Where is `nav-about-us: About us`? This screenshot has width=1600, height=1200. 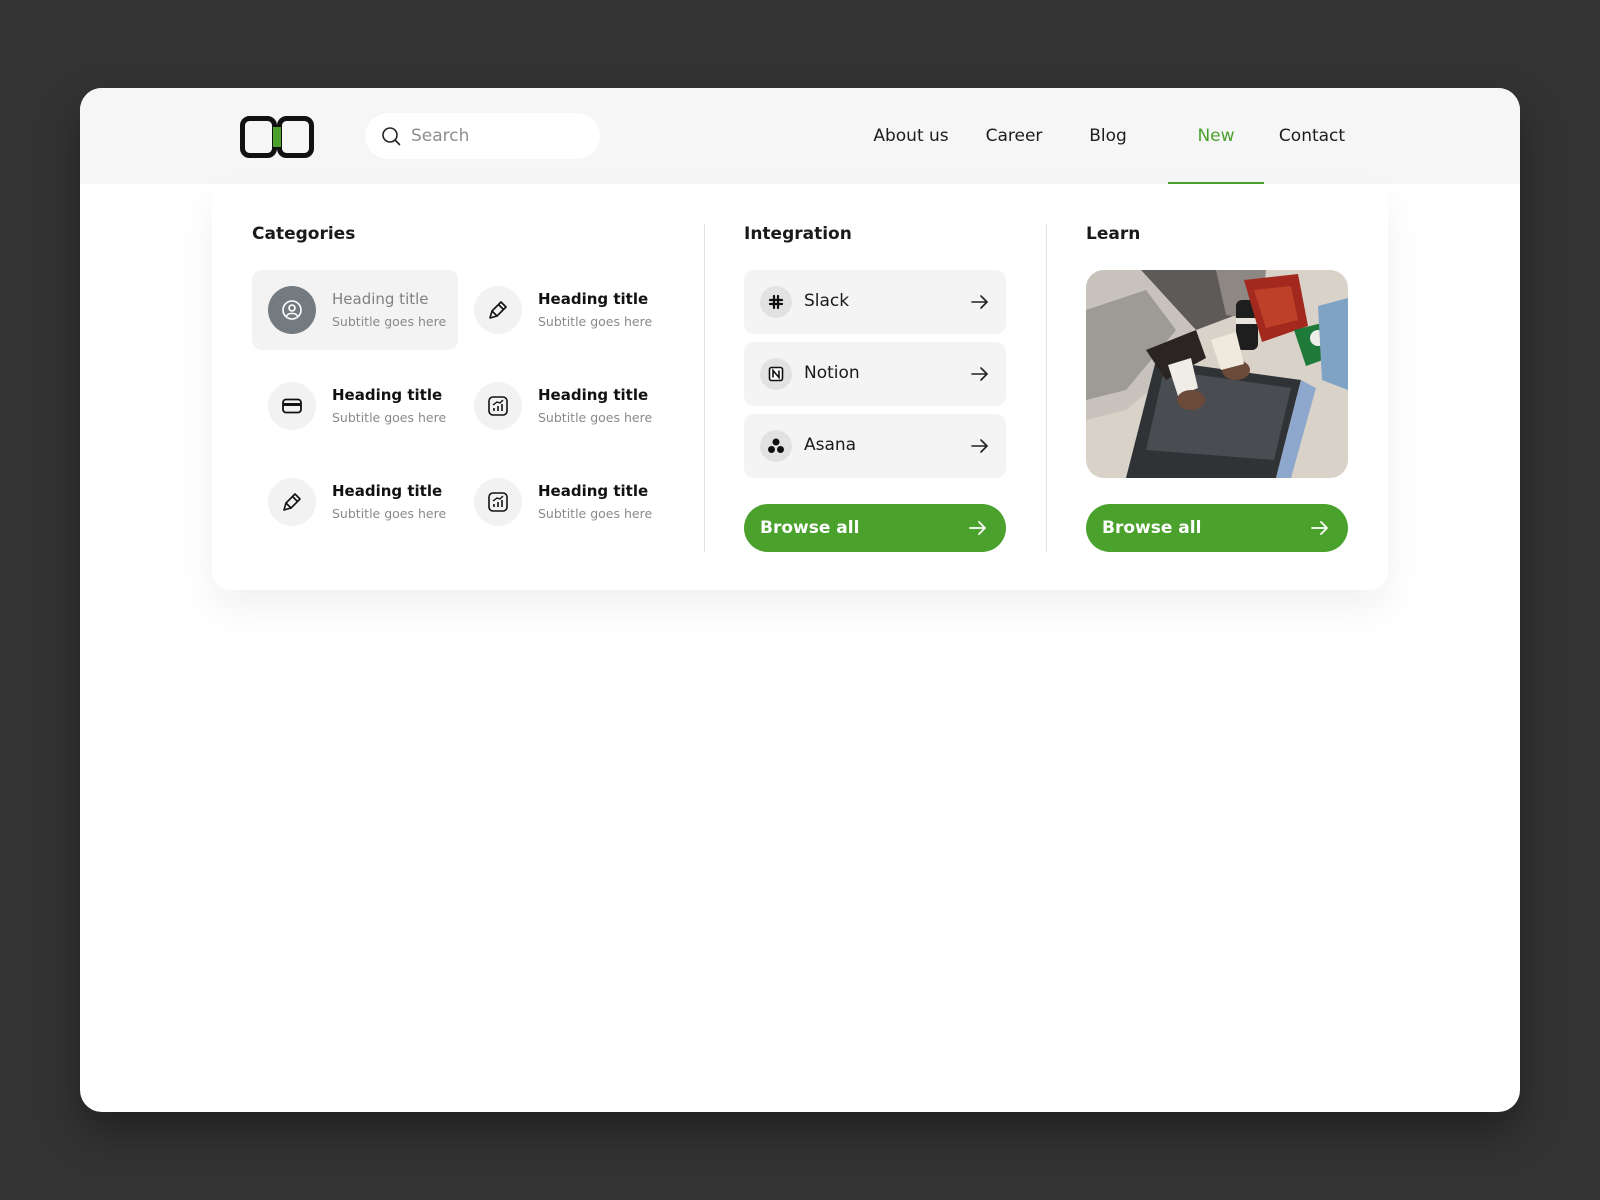
nav-about-us: About us is located at coordinates (911, 136).